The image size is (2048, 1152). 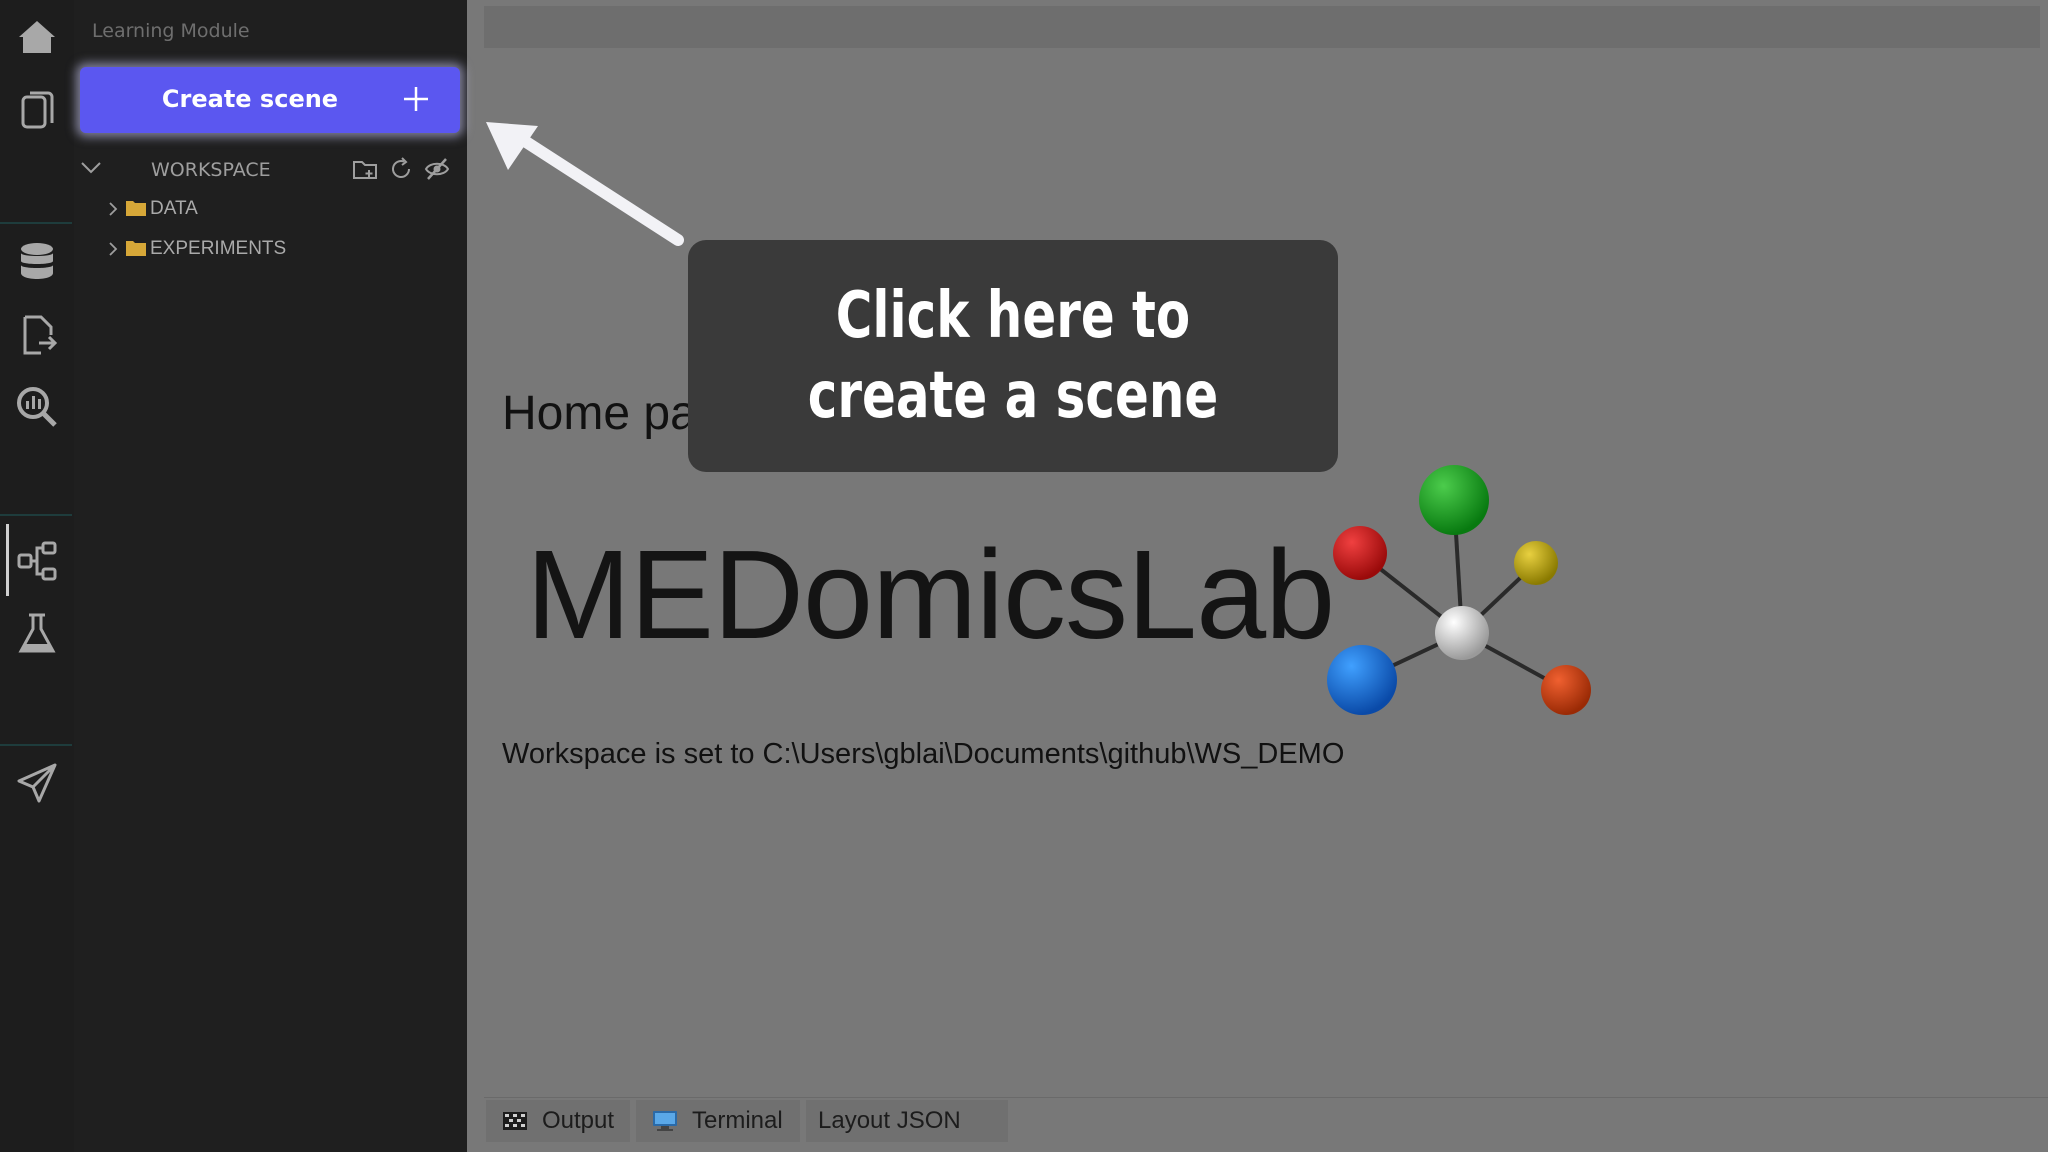 What do you see at coordinates (37, 783) in the screenshot?
I see `send-icon` at bounding box center [37, 783].